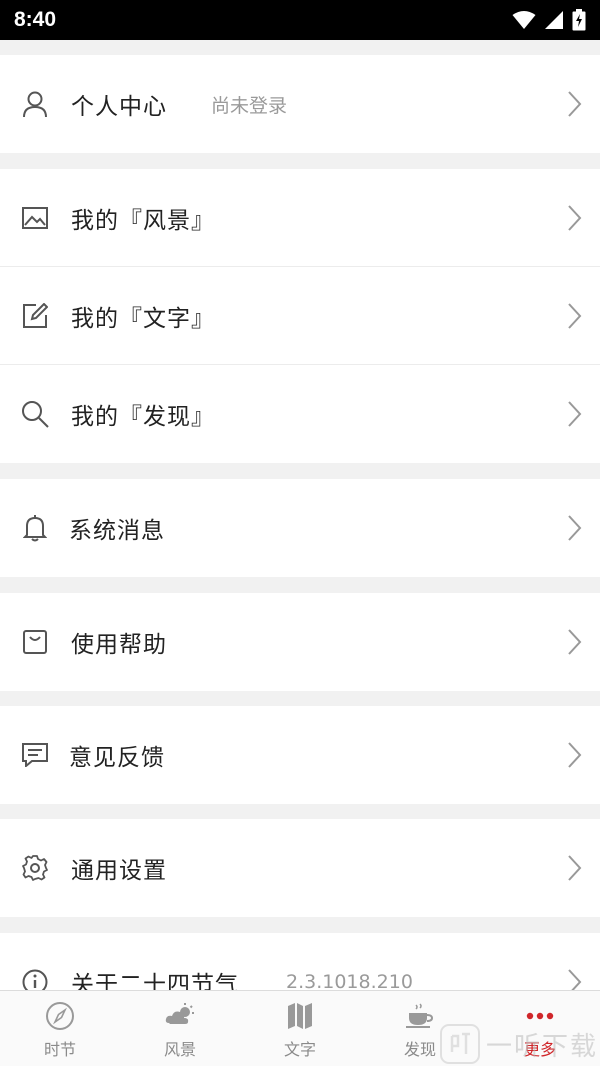 The width and height of the screenshot is (600, 1066). Describe the element at coordinates (35, 218) in the screenshot. I see `image-icon` at that location.